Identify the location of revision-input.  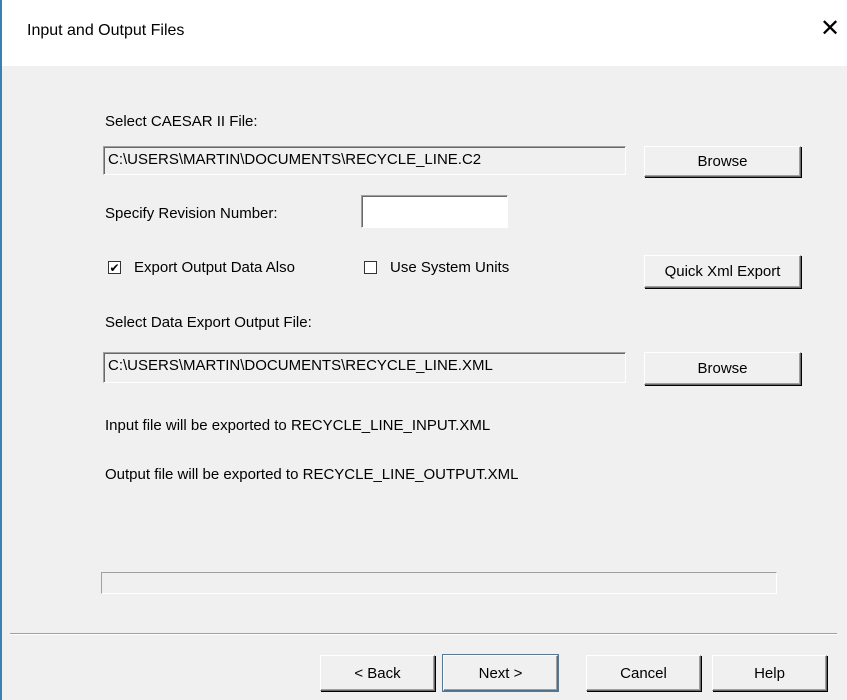
(434, 211).